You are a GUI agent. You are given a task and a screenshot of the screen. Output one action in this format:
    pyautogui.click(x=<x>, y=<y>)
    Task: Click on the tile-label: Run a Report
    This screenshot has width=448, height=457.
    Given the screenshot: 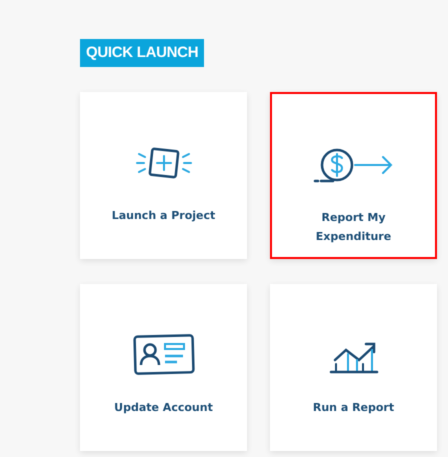 What is the action you would take?
    pyautogui.click(x=353, y=408)
    